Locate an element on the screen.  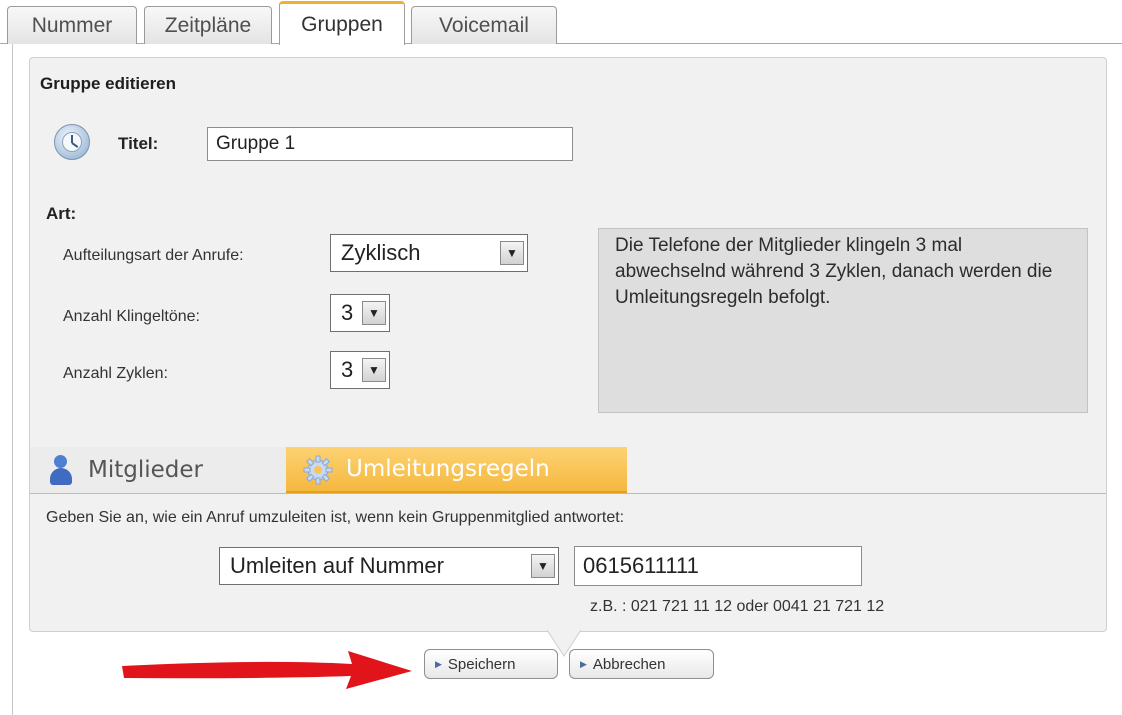
cancel-button: ▶ Abbrechen is located at coordinates (641, 664).